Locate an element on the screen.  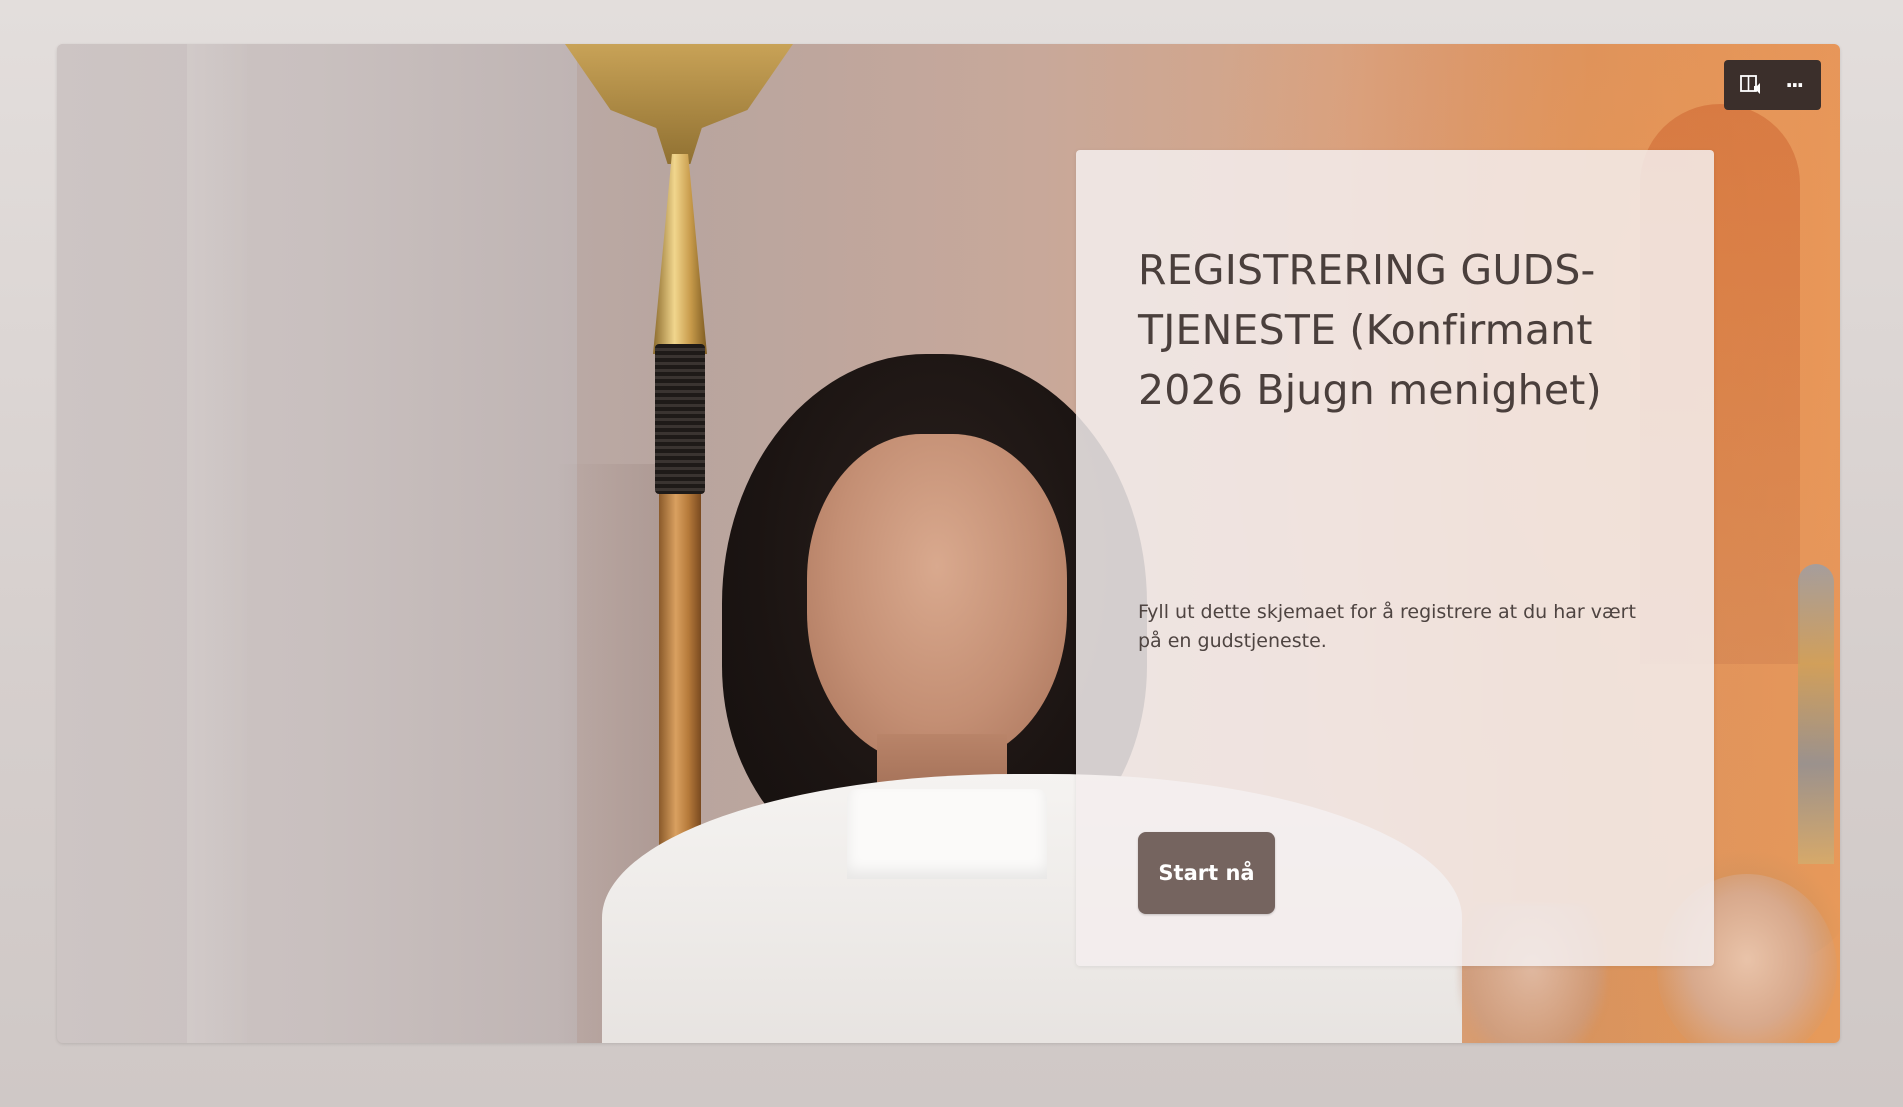
background-pillar is located at coordinates (217, 543).